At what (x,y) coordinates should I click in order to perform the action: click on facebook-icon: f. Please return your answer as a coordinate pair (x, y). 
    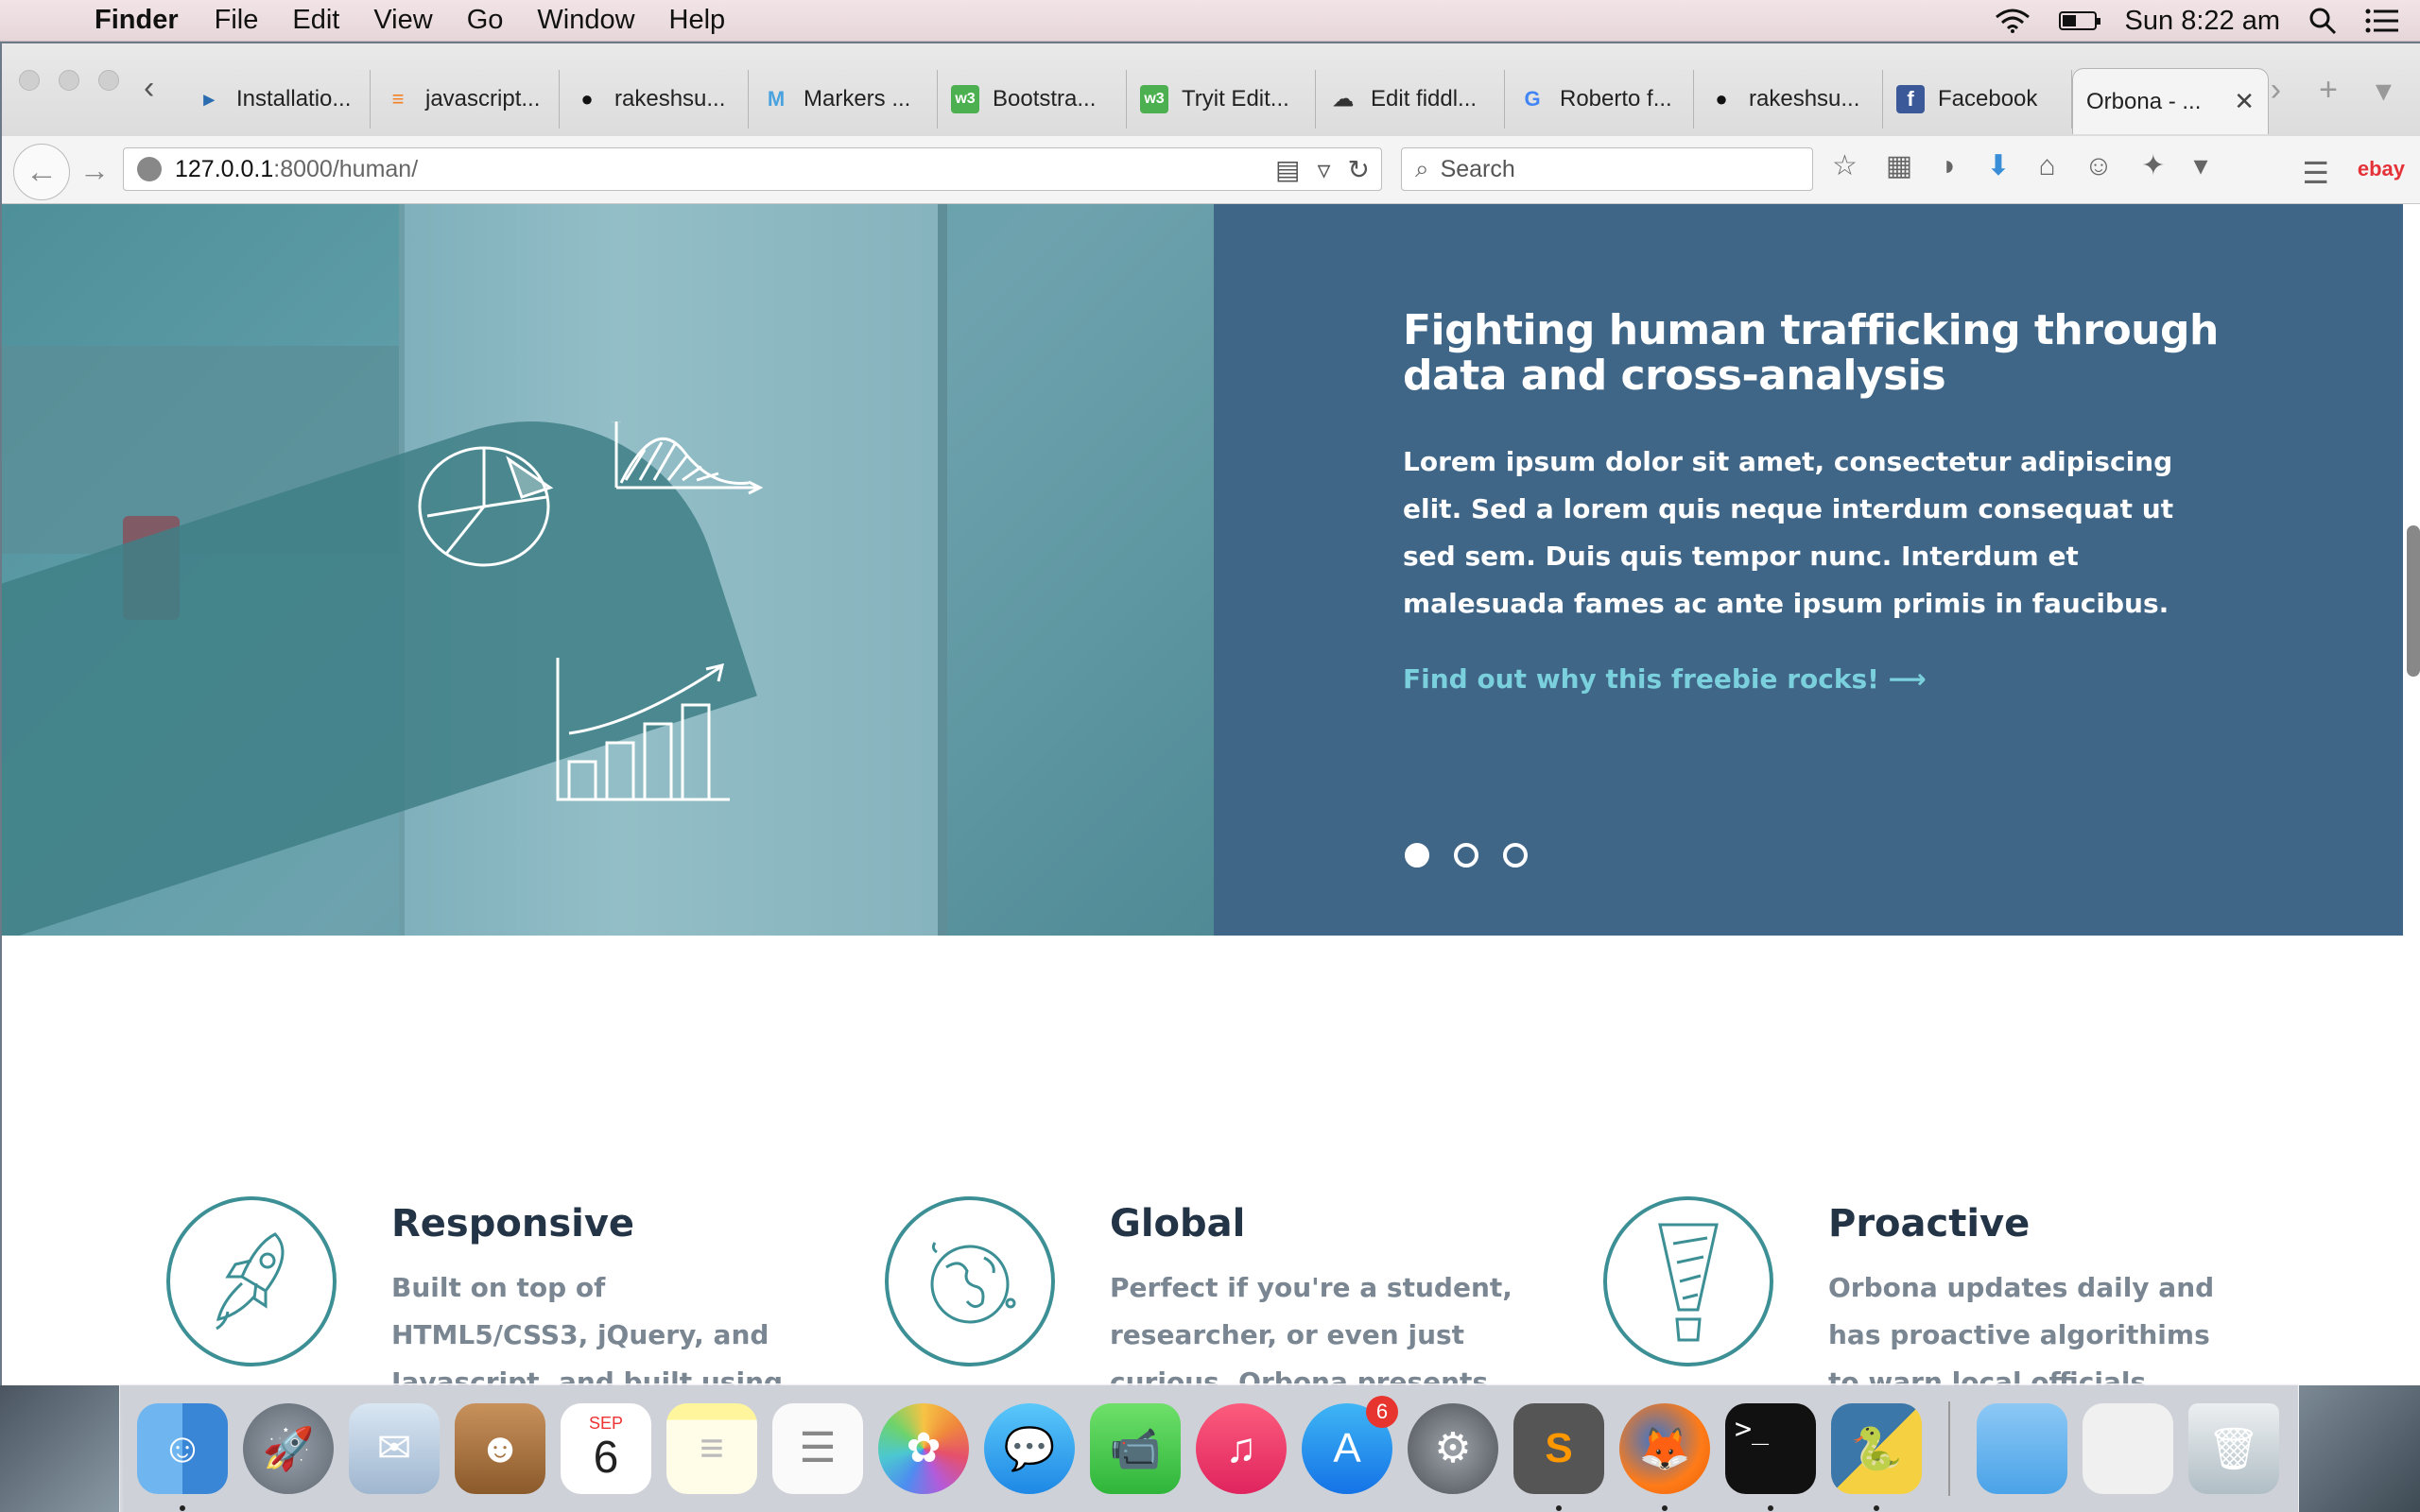
    Looking at the image, I should click on (1910, 99).